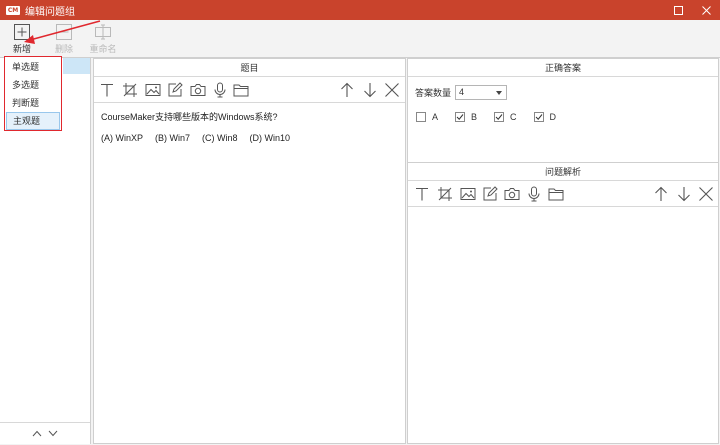  I want to click on option-b: (B) Win7, so click(173, 138).